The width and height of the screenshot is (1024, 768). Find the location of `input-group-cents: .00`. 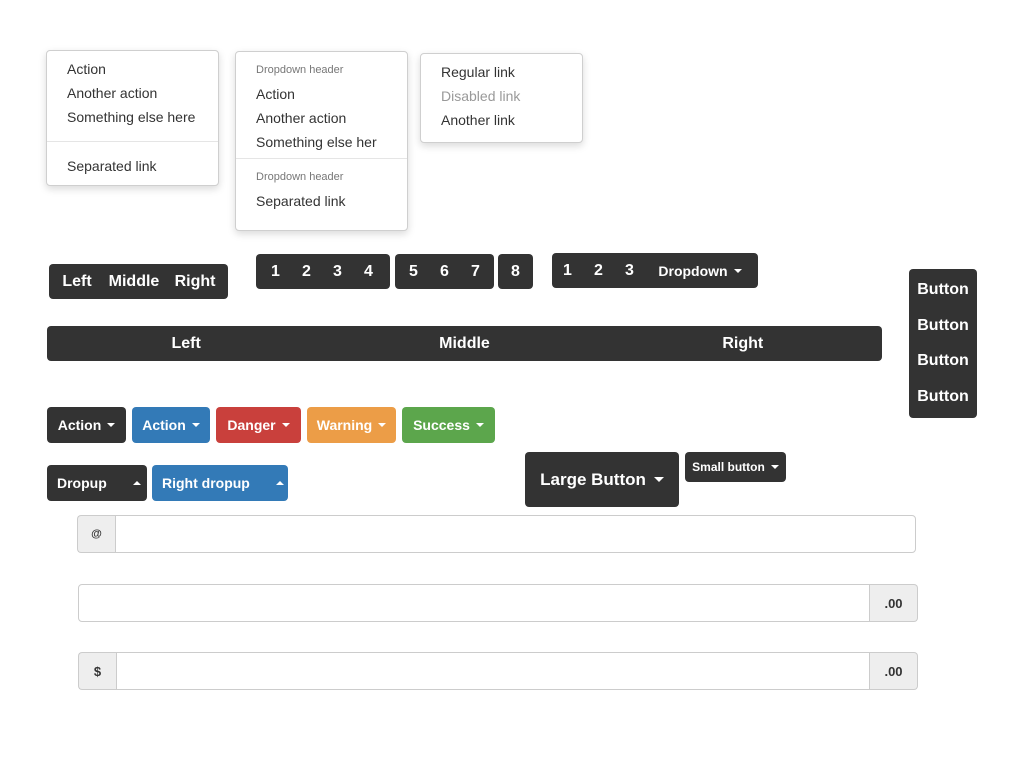

input-group-cents: .00 is located at coordinates (498, 603).